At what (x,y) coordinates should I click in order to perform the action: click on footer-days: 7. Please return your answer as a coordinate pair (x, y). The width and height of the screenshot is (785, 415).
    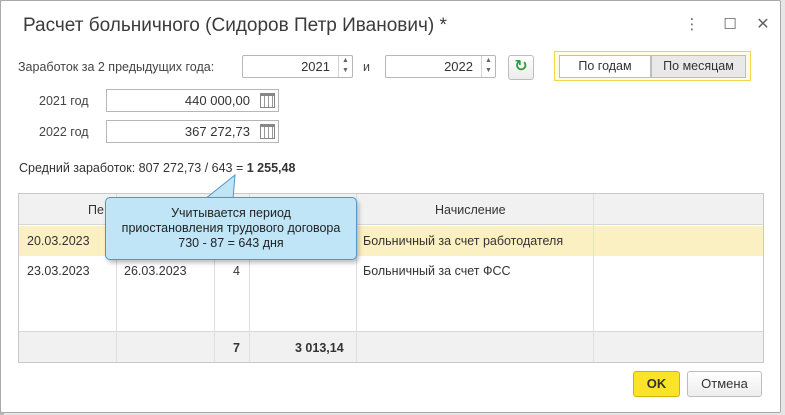
    Looking at the image, I should click on (236, 348).